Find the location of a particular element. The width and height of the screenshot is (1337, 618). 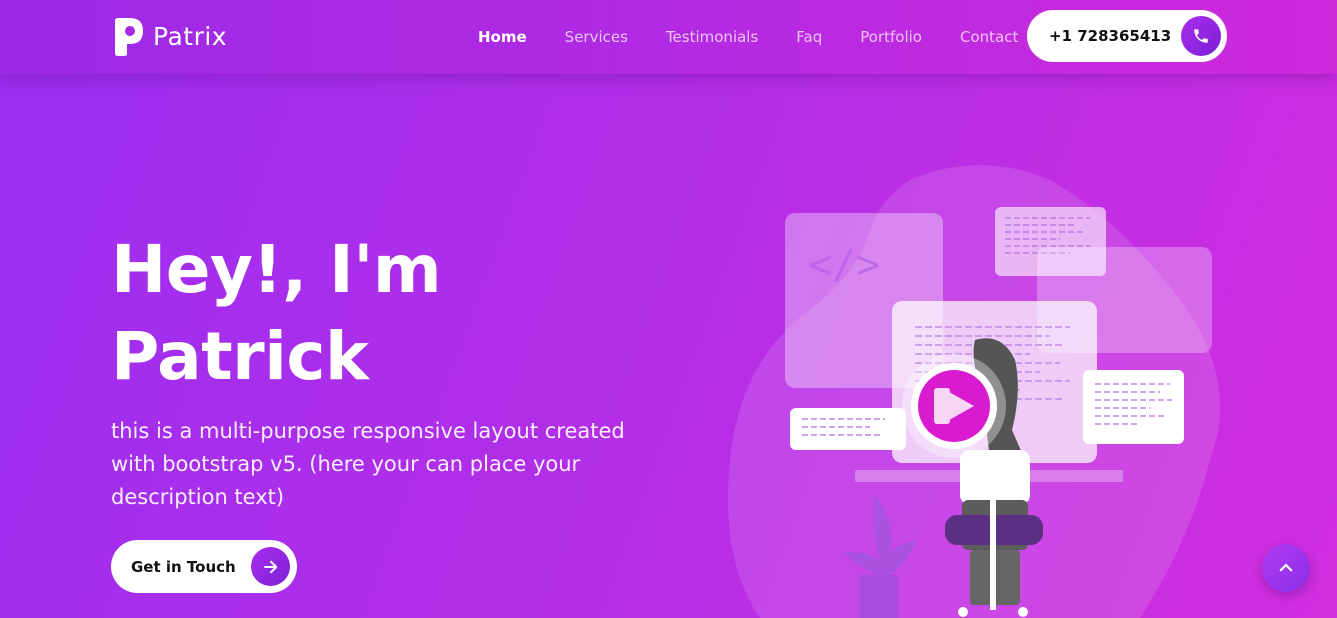

nav-contact: Contact is located at coordinates (989, 37).